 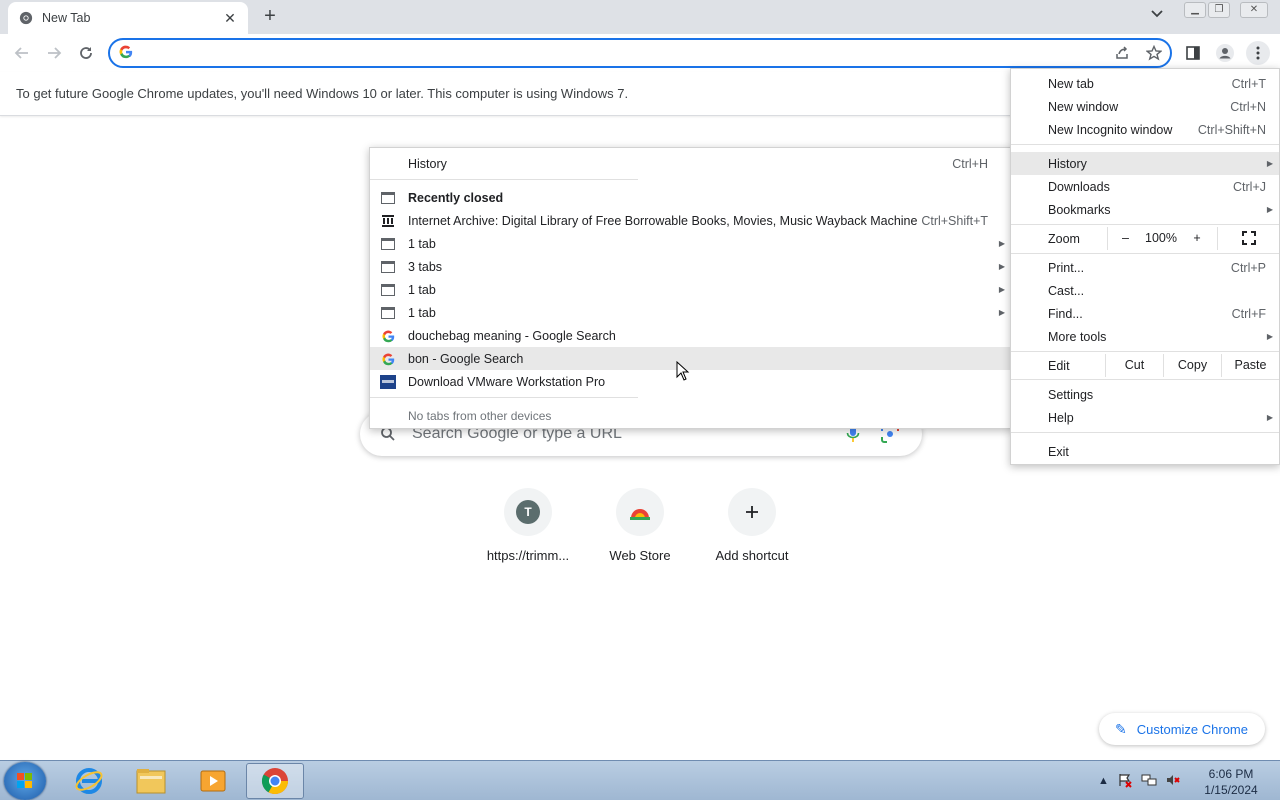 I want to click on shortcut-icon: T, so click(x=528, y=512).